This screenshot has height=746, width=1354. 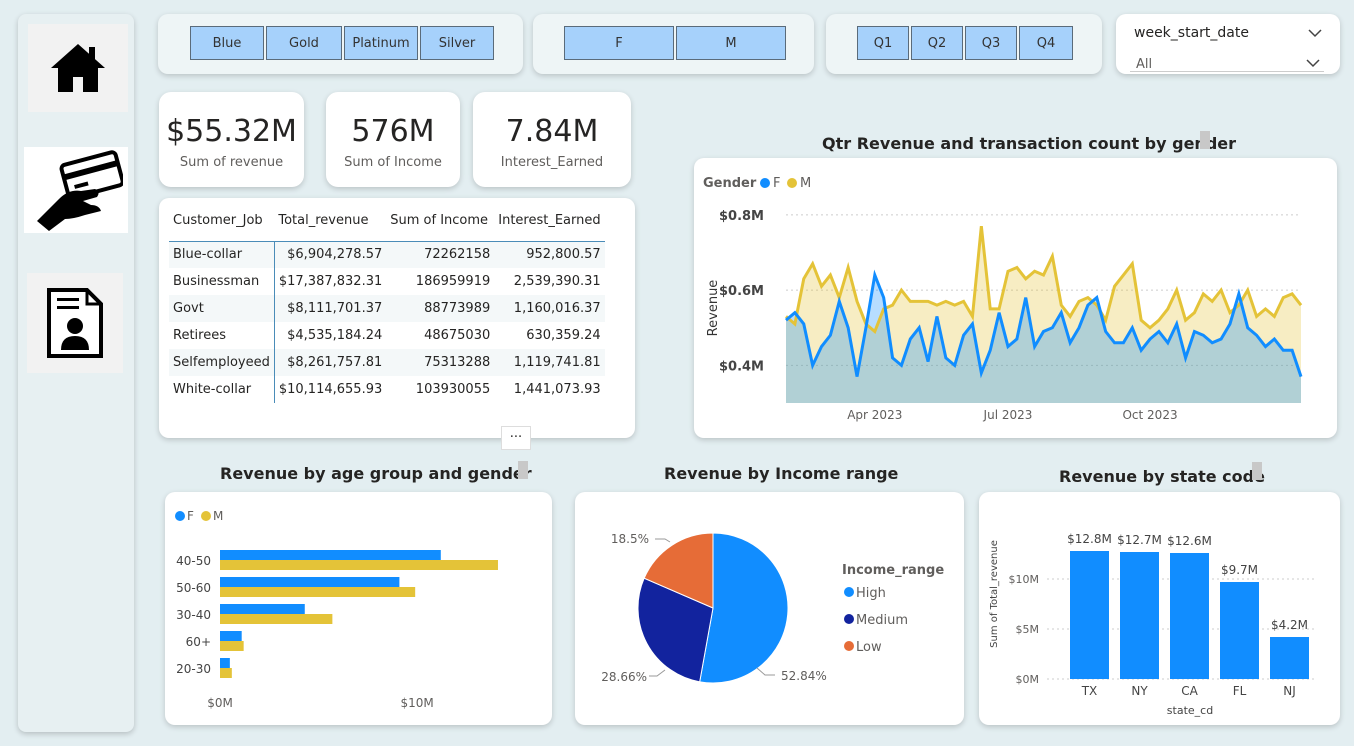 I want to click on table-cell: 630,359.24, so click(x=563, y=335).